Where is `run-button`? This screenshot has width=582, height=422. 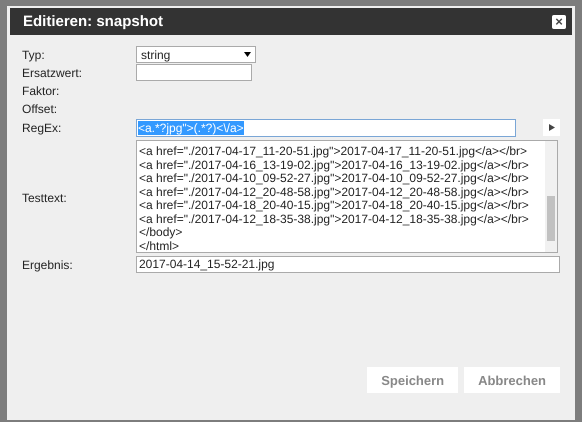
run-button is located at coordinates (551, 127).